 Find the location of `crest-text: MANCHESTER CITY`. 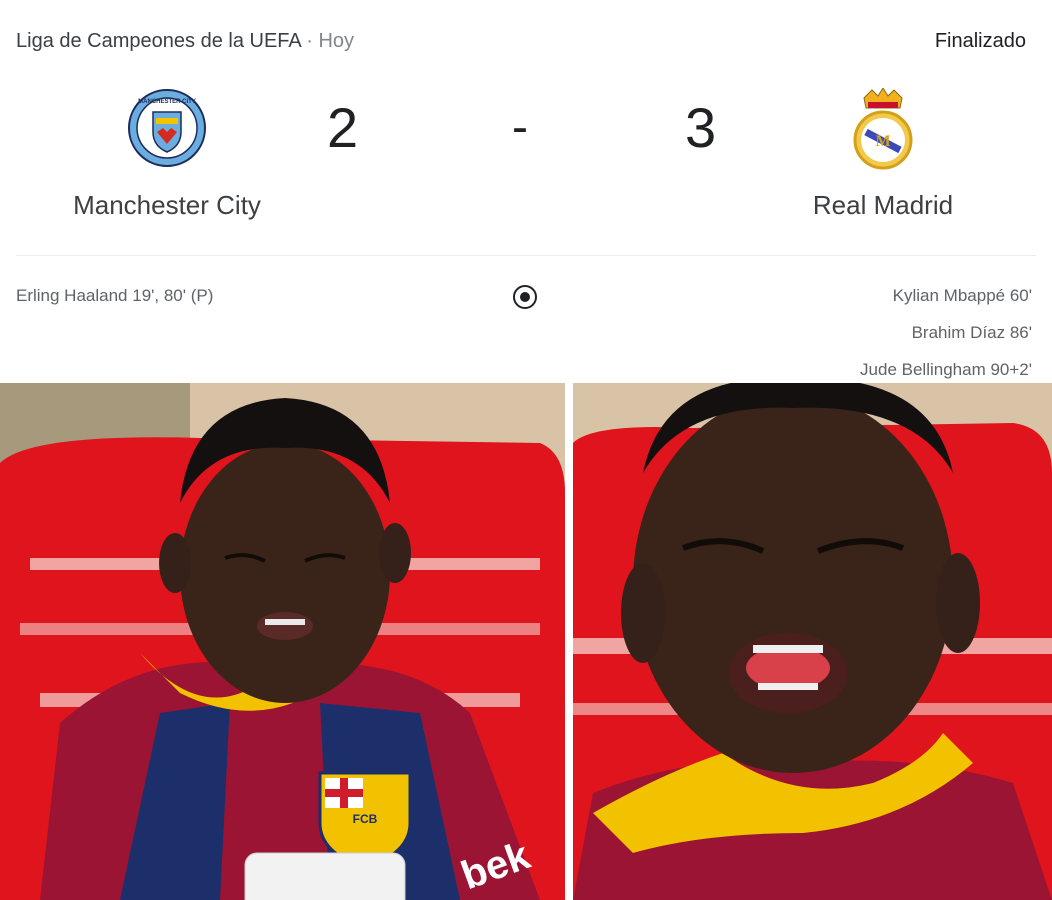

crest-text: MANCHESTER CITY is located at coordinates (167, 102).